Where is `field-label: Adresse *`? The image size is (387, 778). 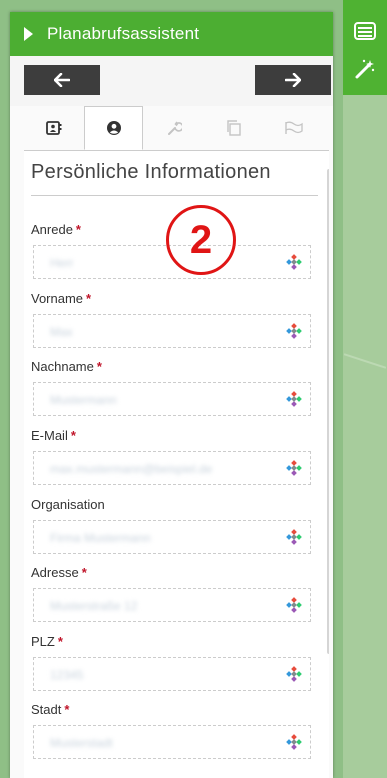 field-label: Adresse * is located at coordinates (59, 572).